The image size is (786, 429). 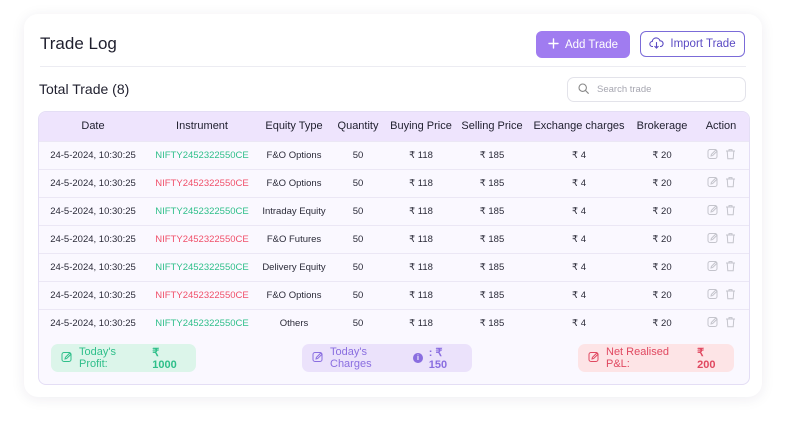 I want to click on search-box, so click(x=656, y=89).